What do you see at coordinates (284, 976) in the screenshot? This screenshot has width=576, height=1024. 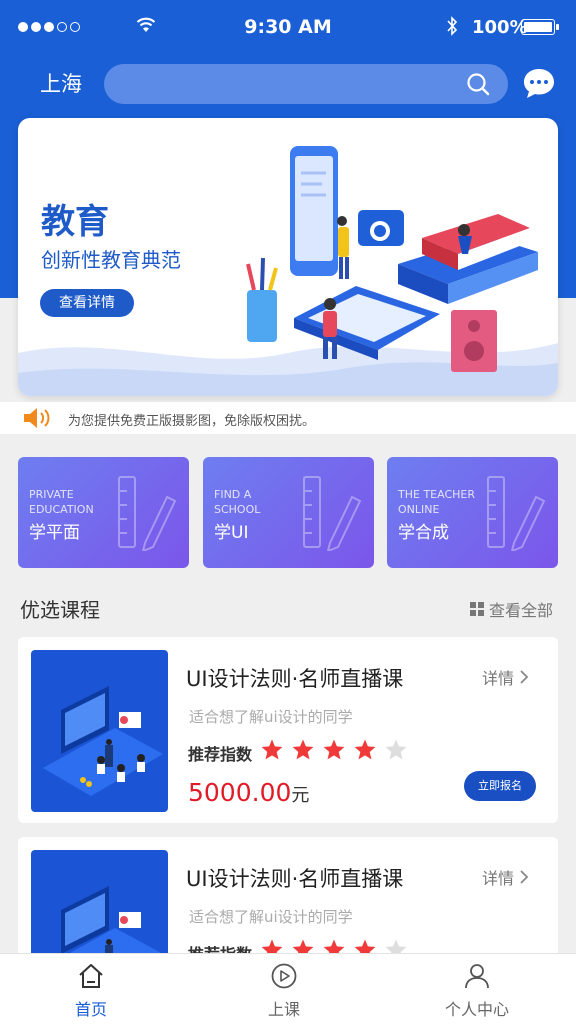 I see `play-icon` at bounding box center [284, 976].